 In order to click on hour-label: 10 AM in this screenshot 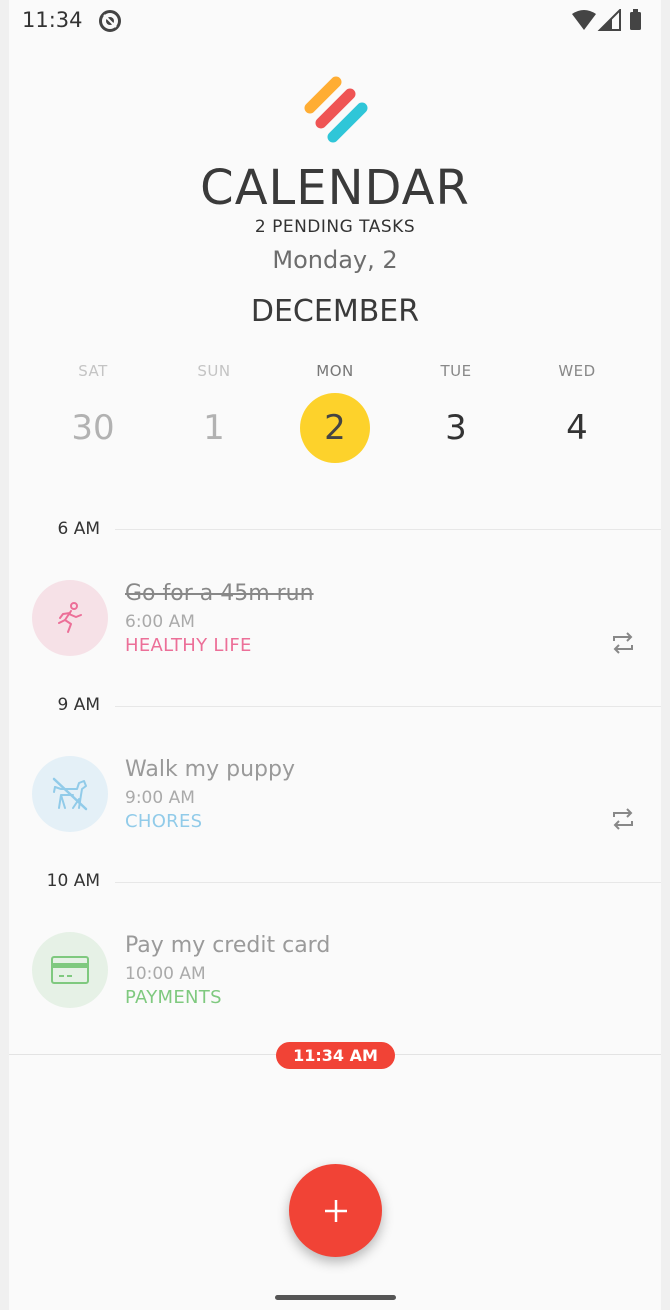, I will do `click(73, 881)`.